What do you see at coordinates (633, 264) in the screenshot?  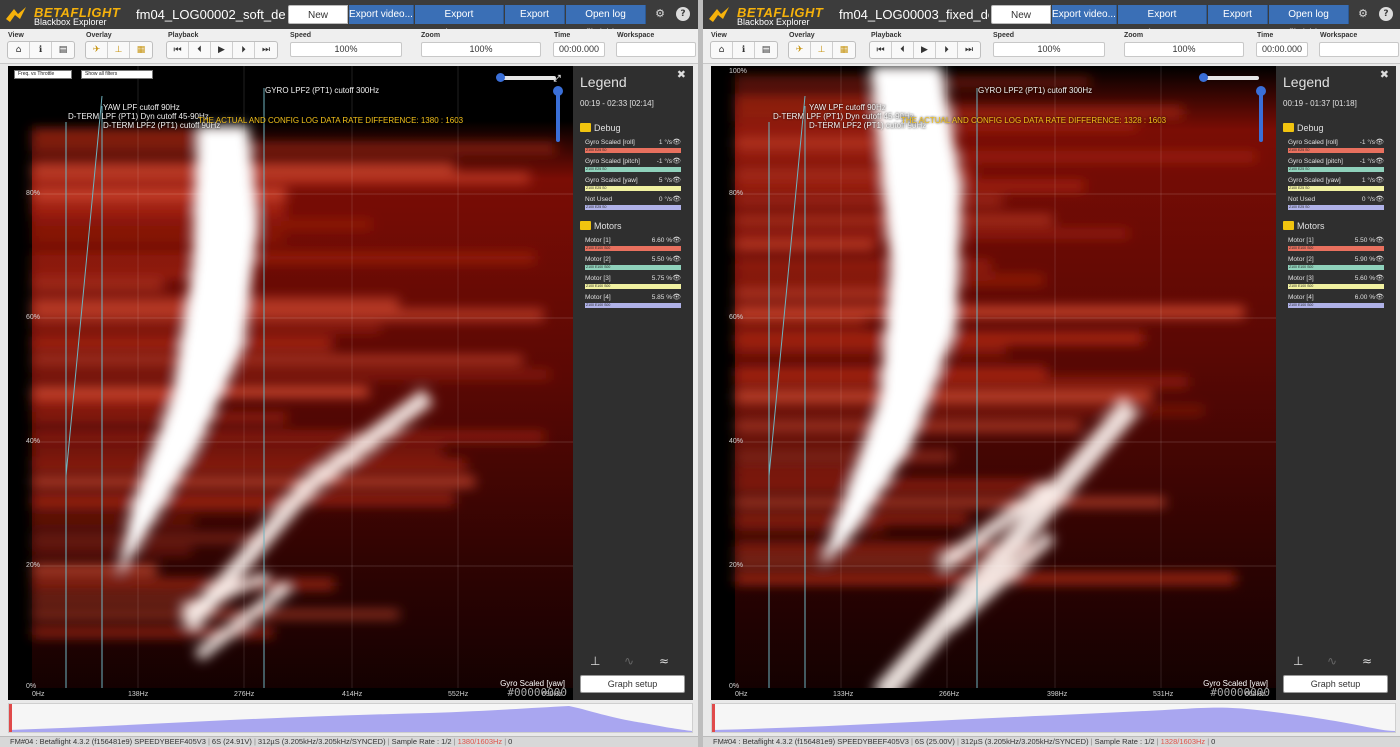 I see `legend-item: Motor [2] 5.50 % 👁 Z100 E100 S00` at bounding box center [633, 264].